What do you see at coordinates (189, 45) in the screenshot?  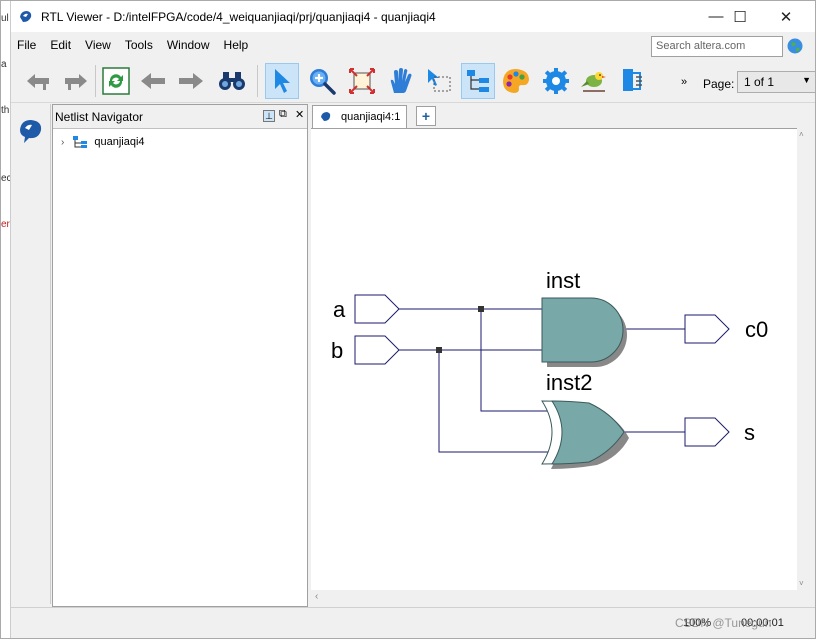 I see `menu-window: Window` at bounding box center [189, 45].